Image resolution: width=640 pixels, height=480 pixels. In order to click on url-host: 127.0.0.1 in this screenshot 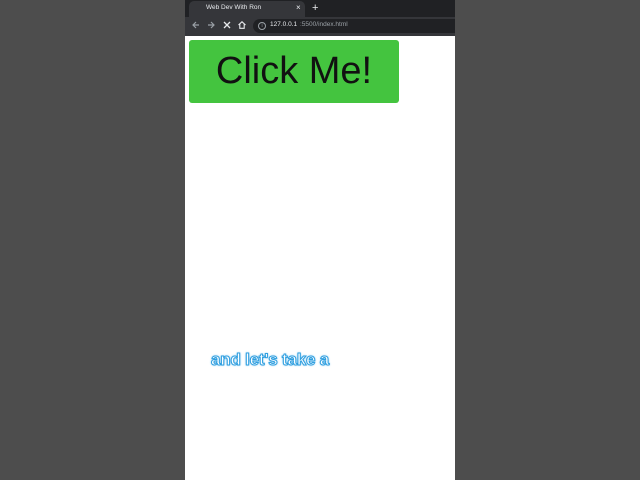, I will do `click(284, 24)`.